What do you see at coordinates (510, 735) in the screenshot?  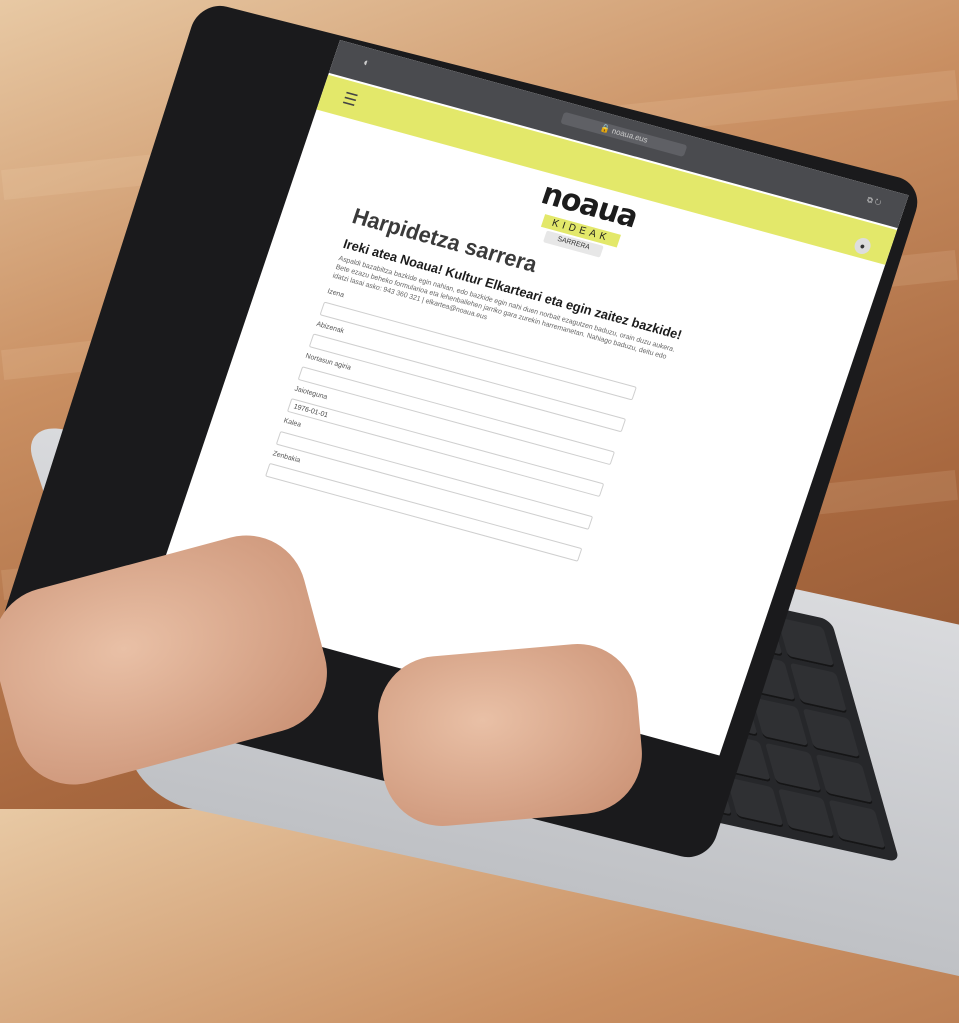 I see `right-hand` at bounding box center [510, 735].